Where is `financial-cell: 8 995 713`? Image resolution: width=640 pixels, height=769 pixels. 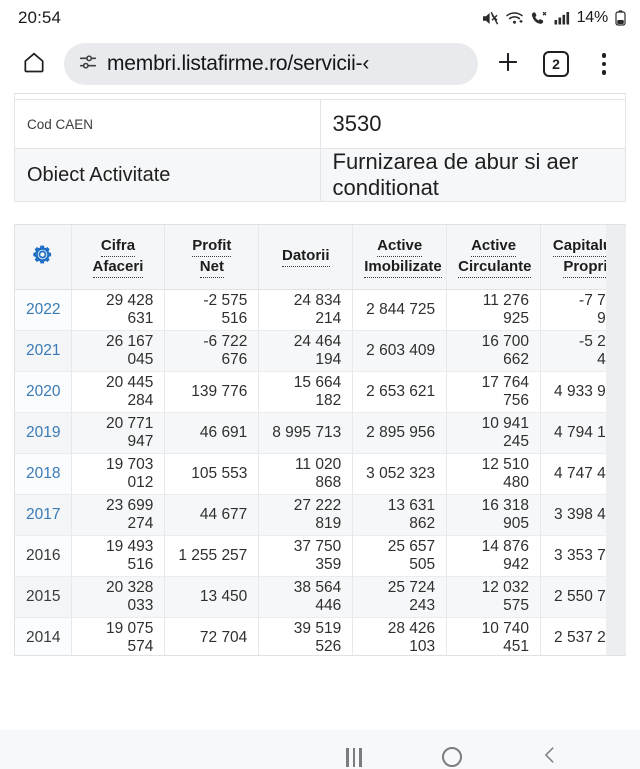
financial-cell: 8 995 713 is located at coordinates (306, 433).